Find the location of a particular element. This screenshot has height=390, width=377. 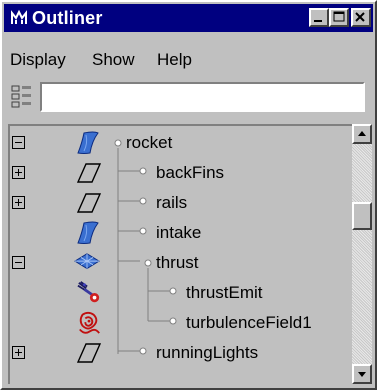

tree-item-label: runningLights is located at coordinates (207, 352).